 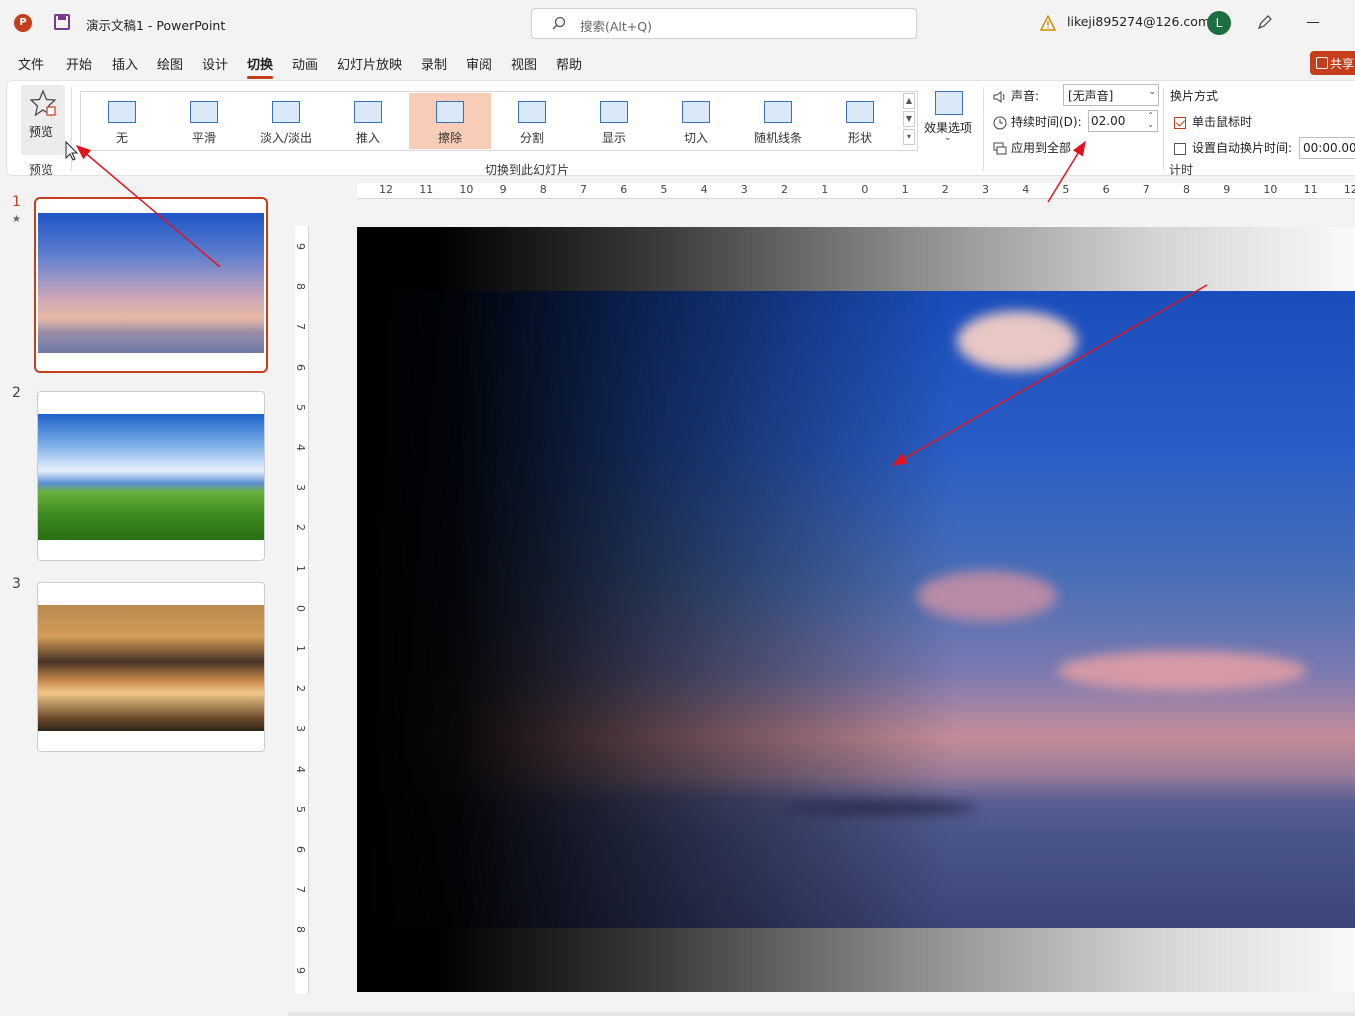 What do you see at coordinates (203, 138) in the screenshot?
I see `transition-label: 平滑` at bounding box center [203, 138].